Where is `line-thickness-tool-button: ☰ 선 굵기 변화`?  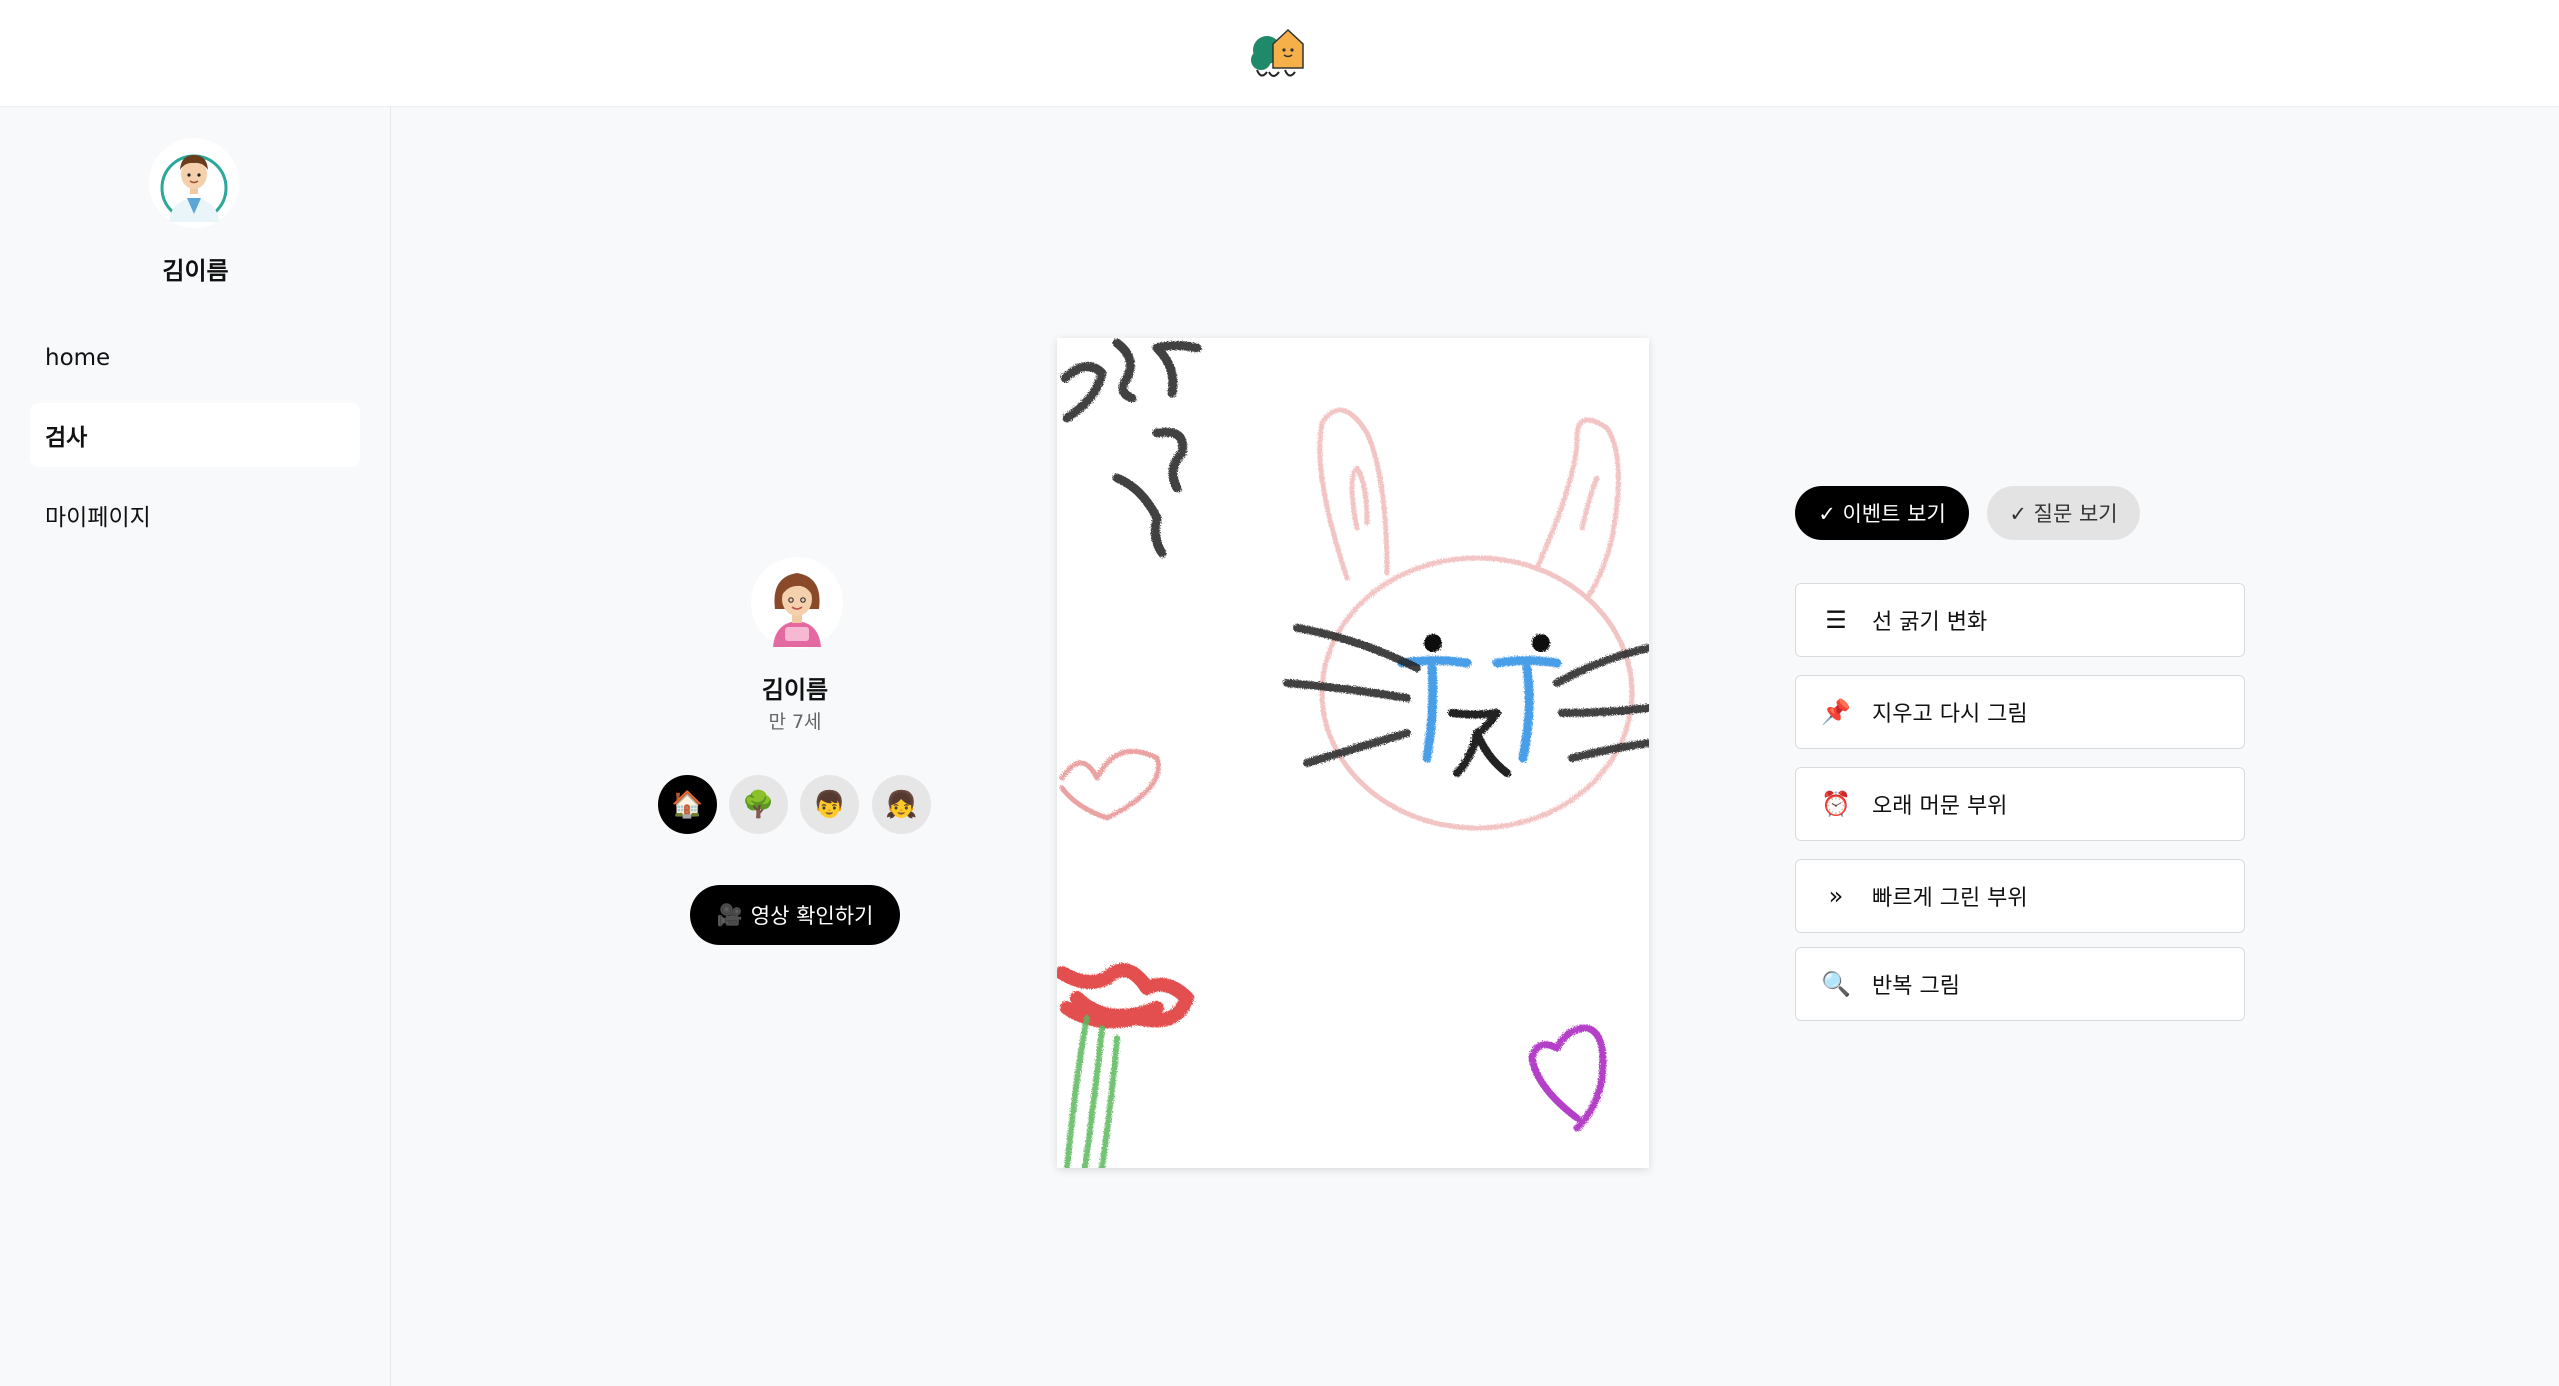 line-thickness-tool-button: ☰ 선 굵기 변화 is located at coordinates (2020, 620).